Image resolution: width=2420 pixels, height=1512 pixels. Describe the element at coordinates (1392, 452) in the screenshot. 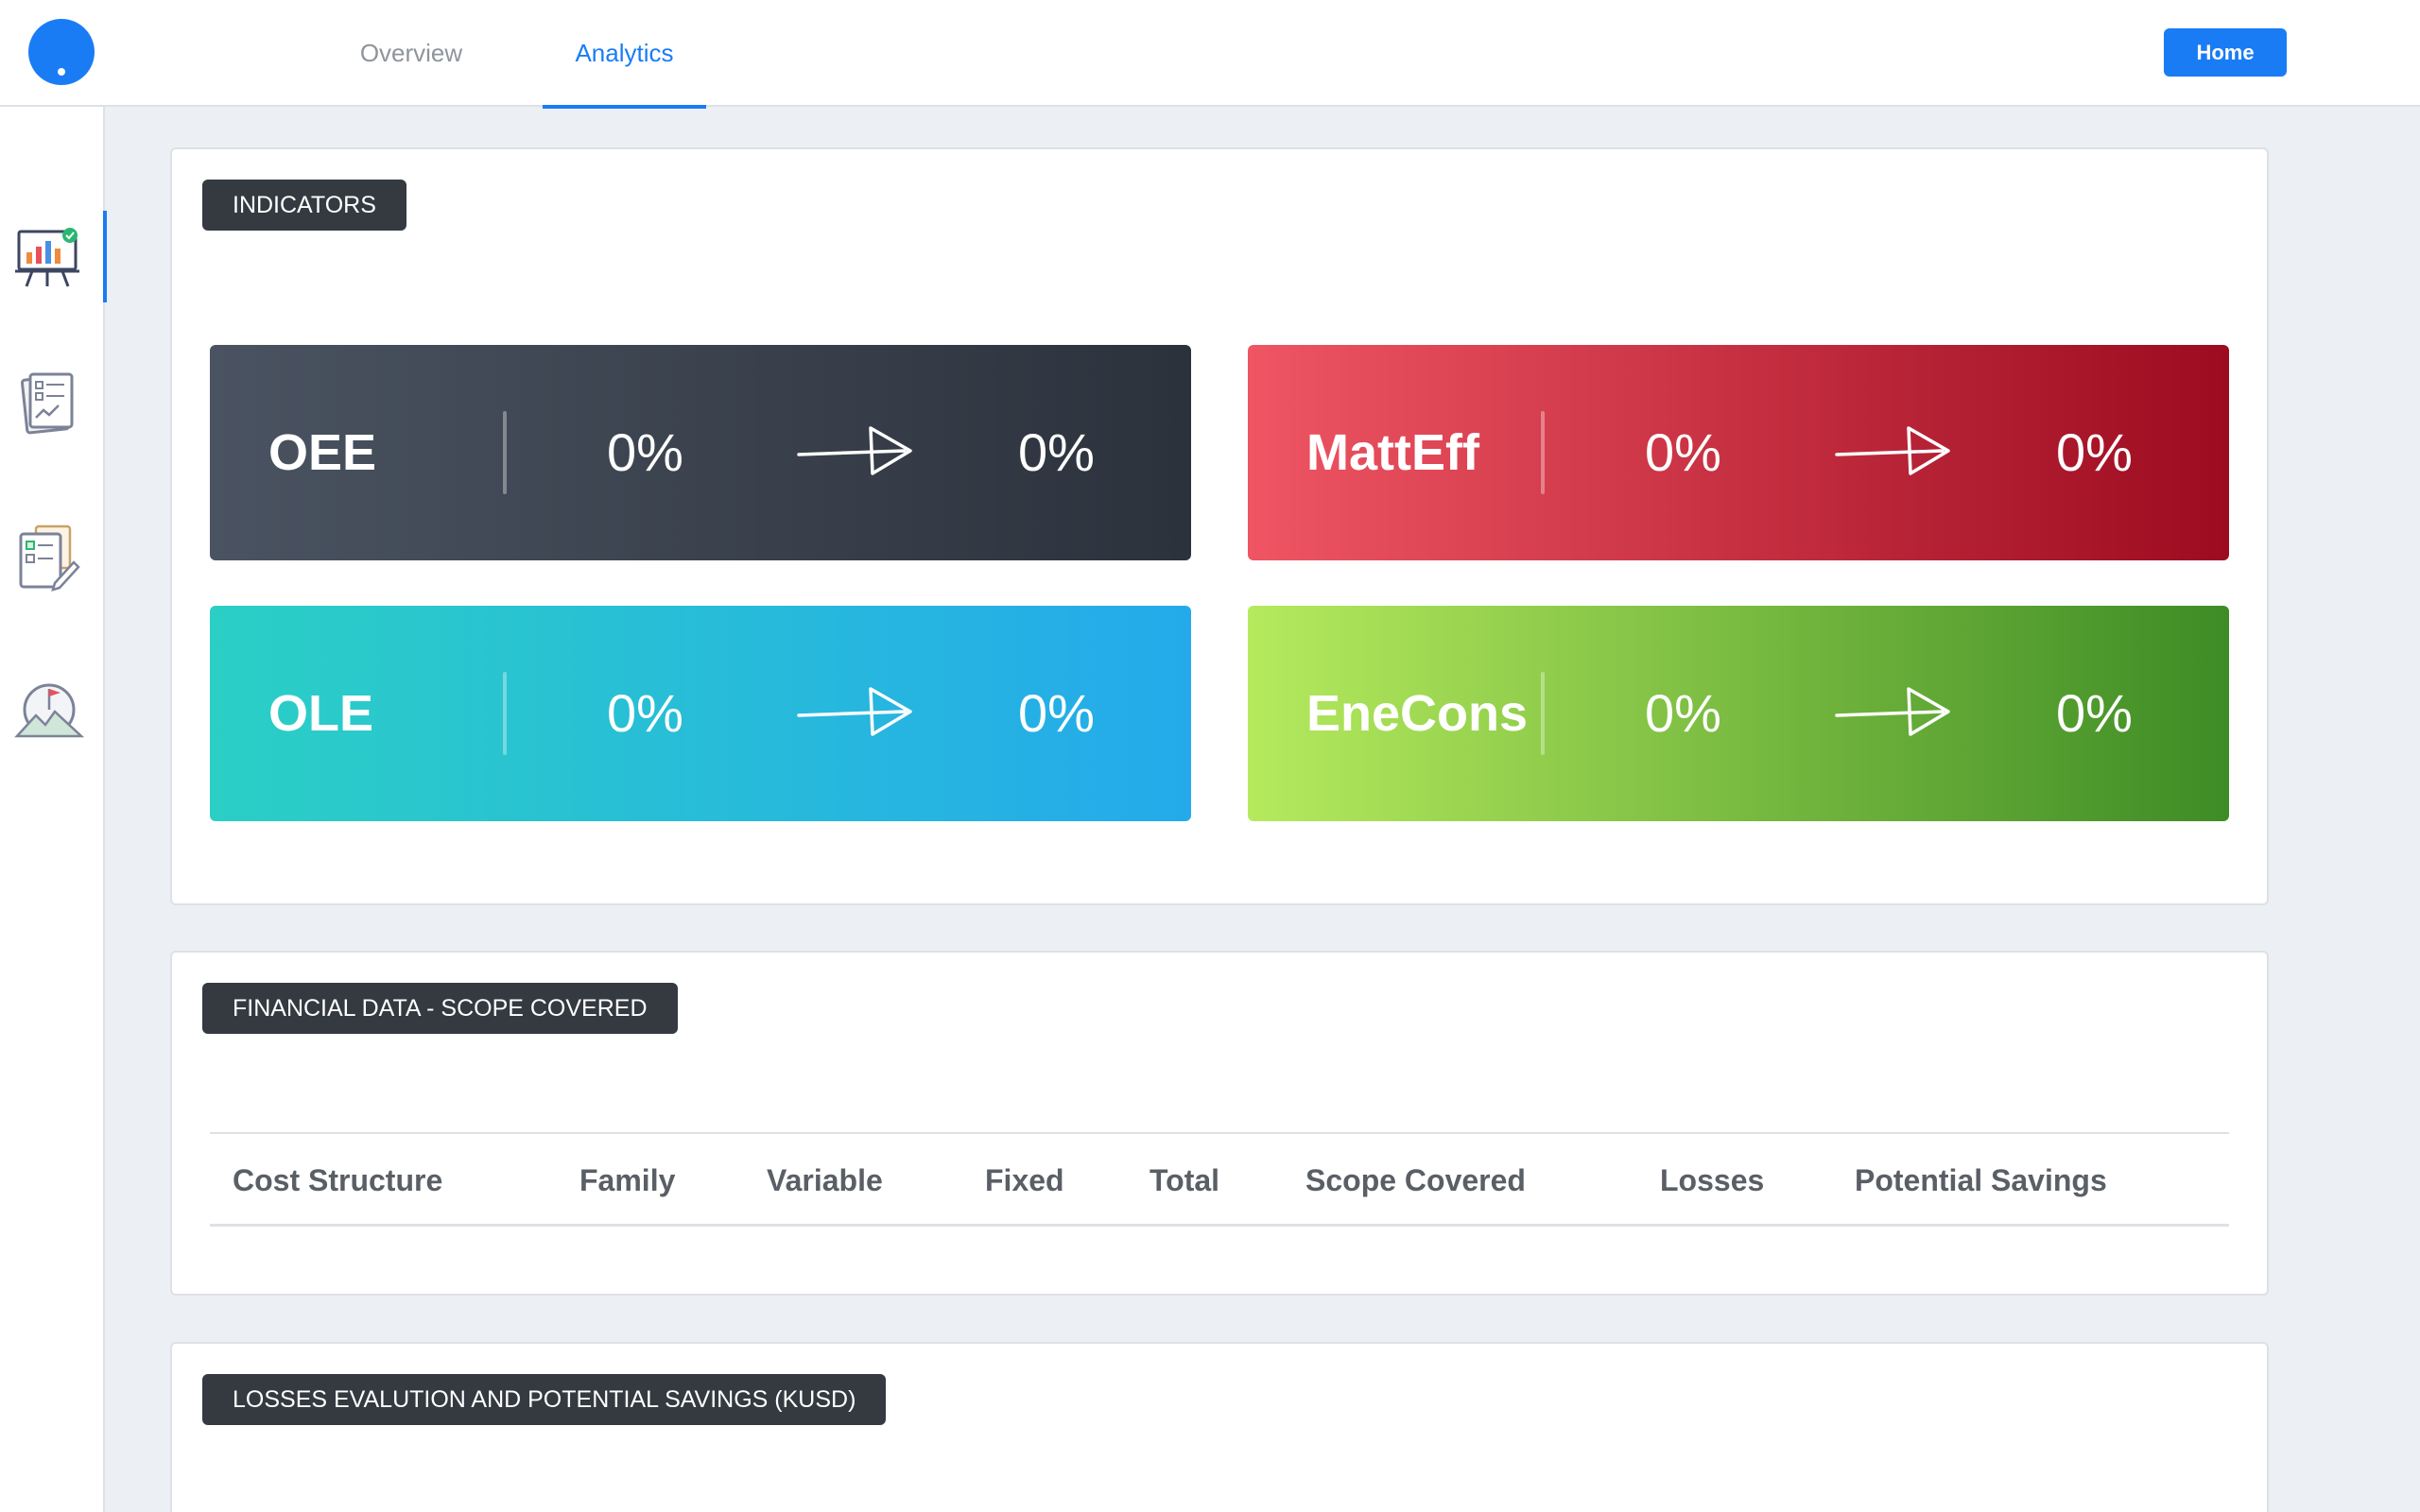

I see `kpi-name: MattEff` at that location.